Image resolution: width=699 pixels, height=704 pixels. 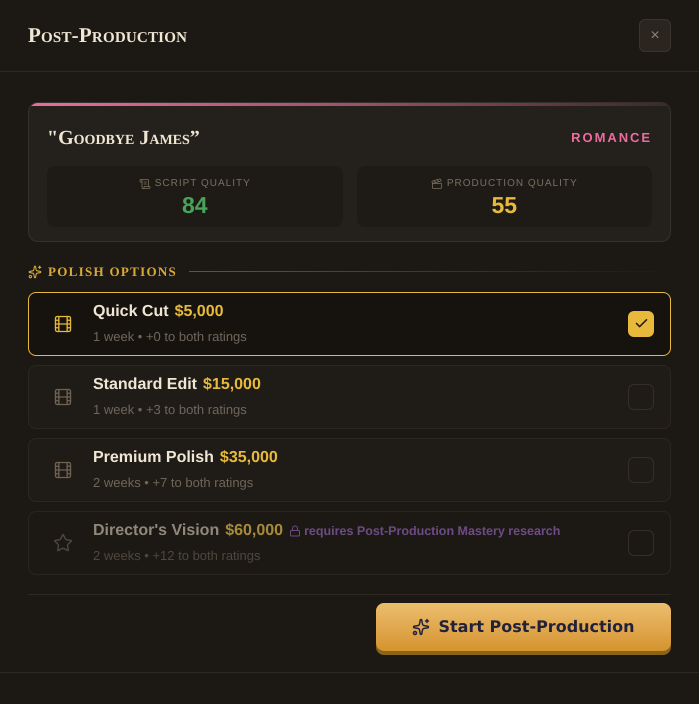 I want to click on close-button: ×, so click(x=655, y=35).